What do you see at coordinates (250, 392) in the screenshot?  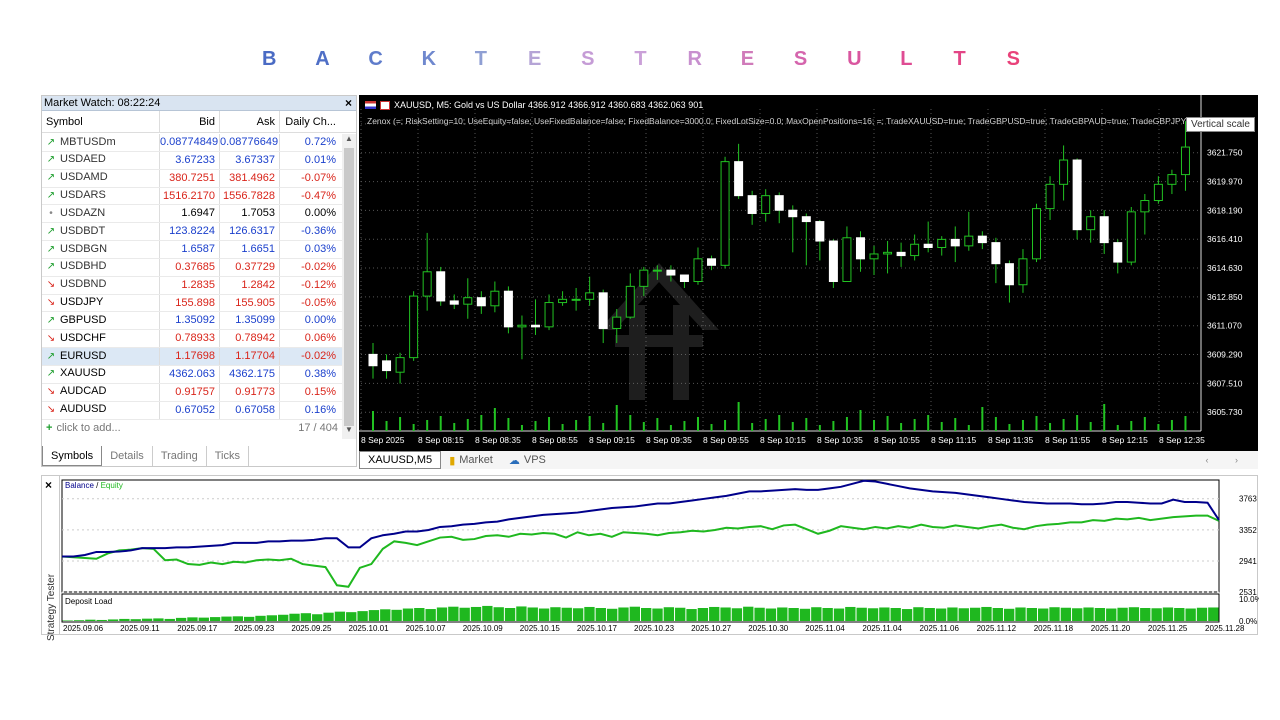 I see `ask-cell: 0.91773` at bounding box center [250, 392].